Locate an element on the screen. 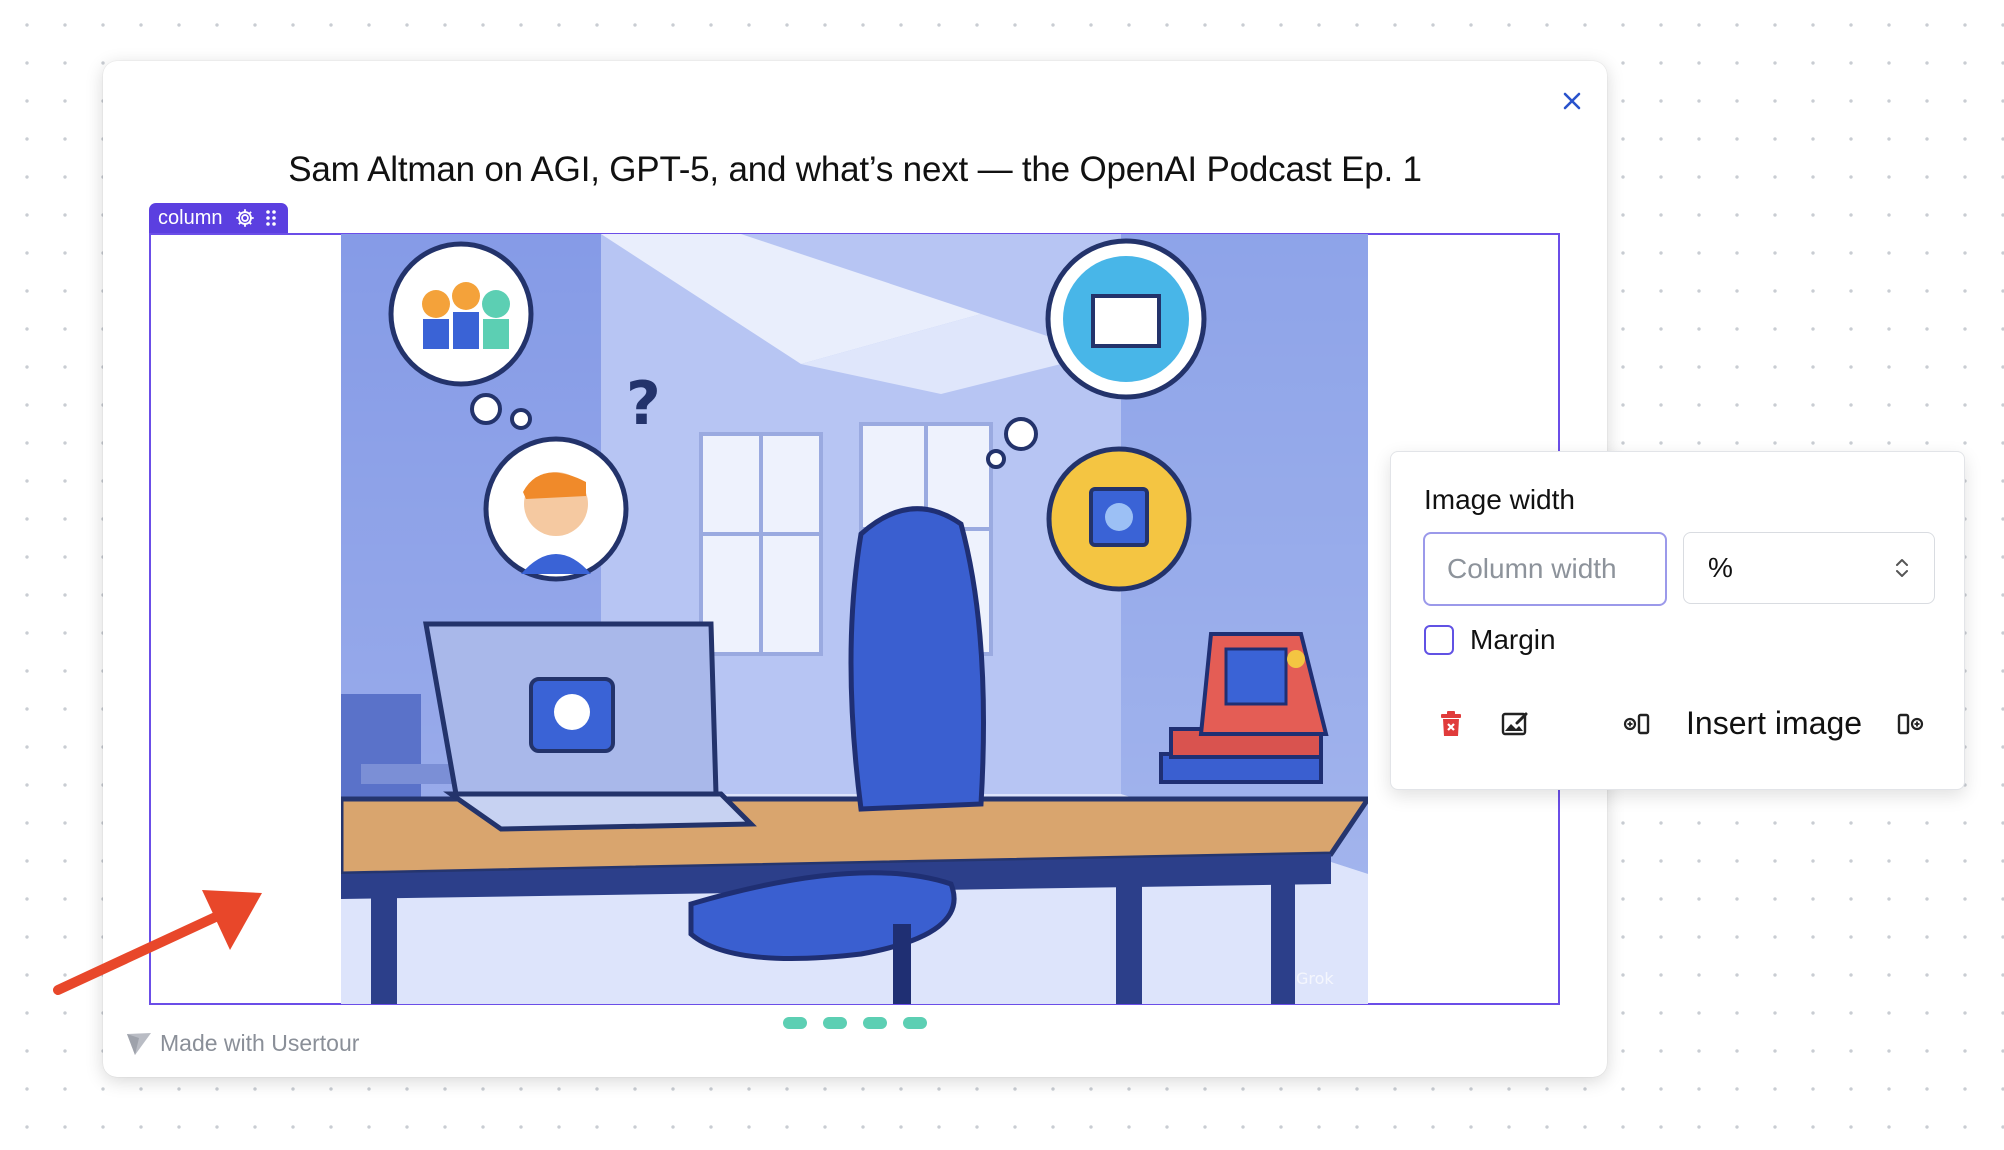  margin-row: Margin is located at coordinates (1490, 640).